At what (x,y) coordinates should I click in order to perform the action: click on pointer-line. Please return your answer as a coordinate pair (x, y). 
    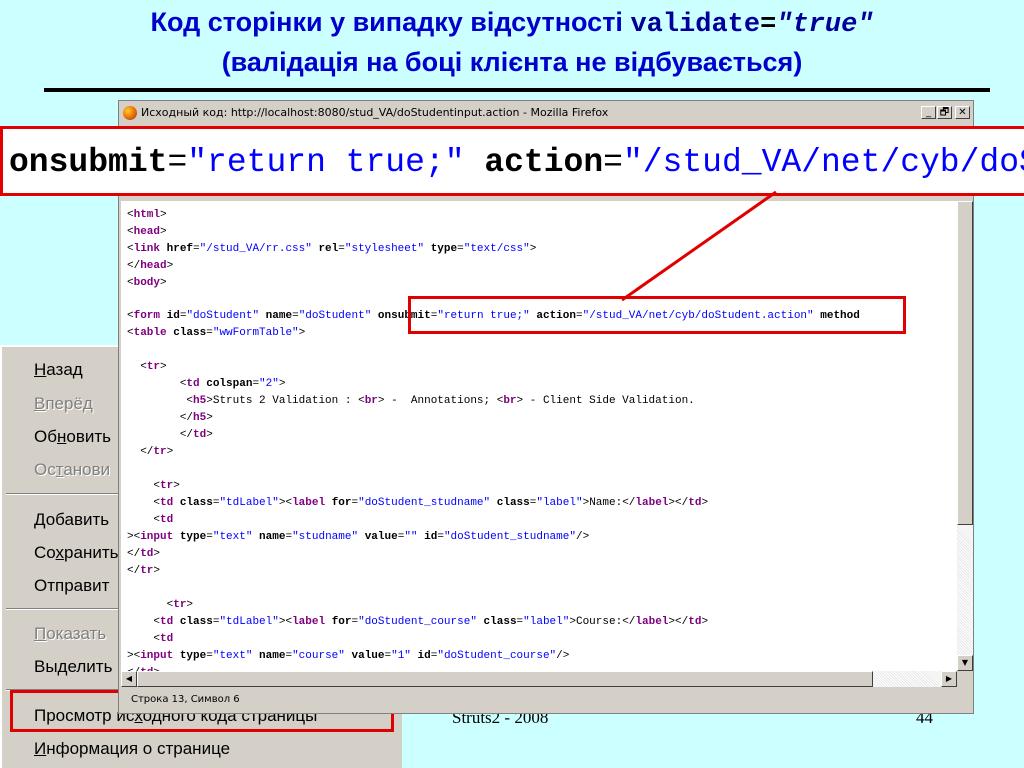
    Looking at the image, I should click on (699, 246).